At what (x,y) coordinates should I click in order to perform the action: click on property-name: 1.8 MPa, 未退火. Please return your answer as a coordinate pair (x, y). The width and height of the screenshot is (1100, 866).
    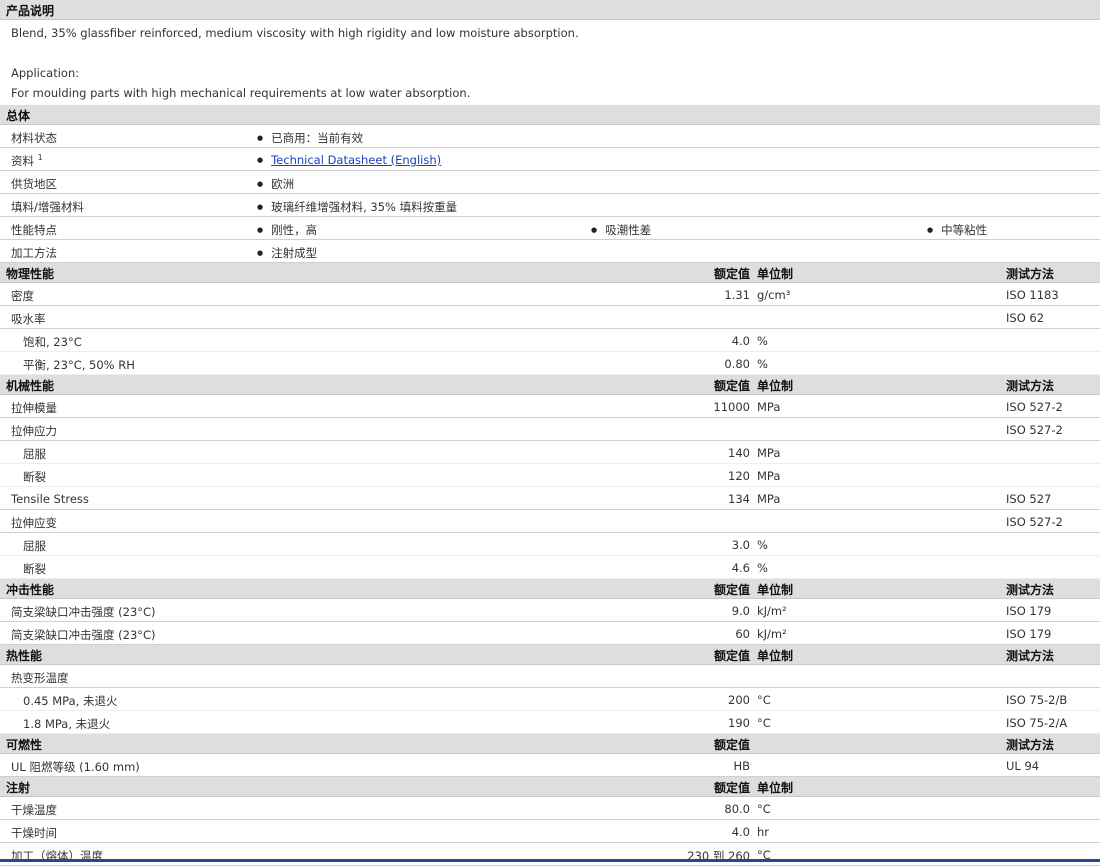
    Looking at the image, I should click on (67, 724).